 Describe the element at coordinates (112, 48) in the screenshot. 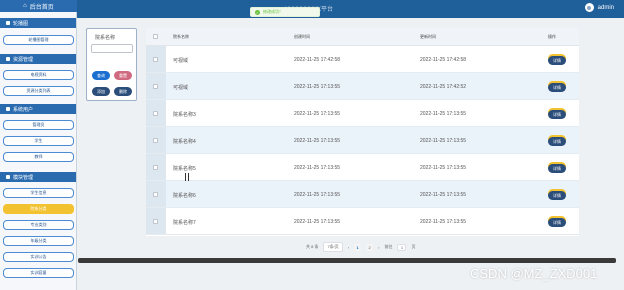

I see `department-name-input` at that location.